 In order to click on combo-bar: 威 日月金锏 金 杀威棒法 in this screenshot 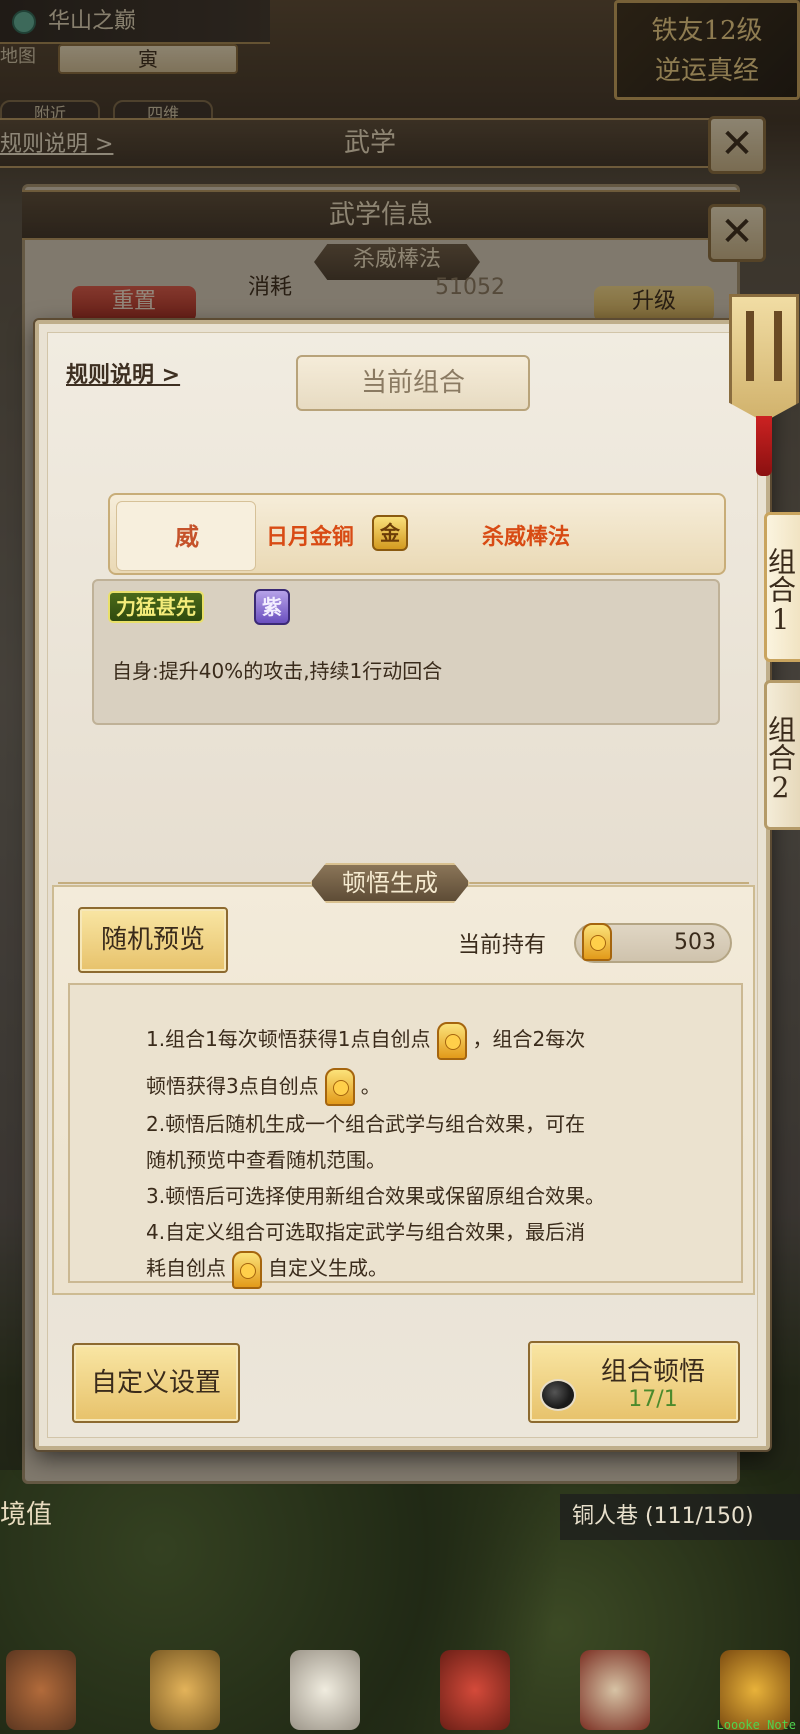, I will do `click(417, 534)`.